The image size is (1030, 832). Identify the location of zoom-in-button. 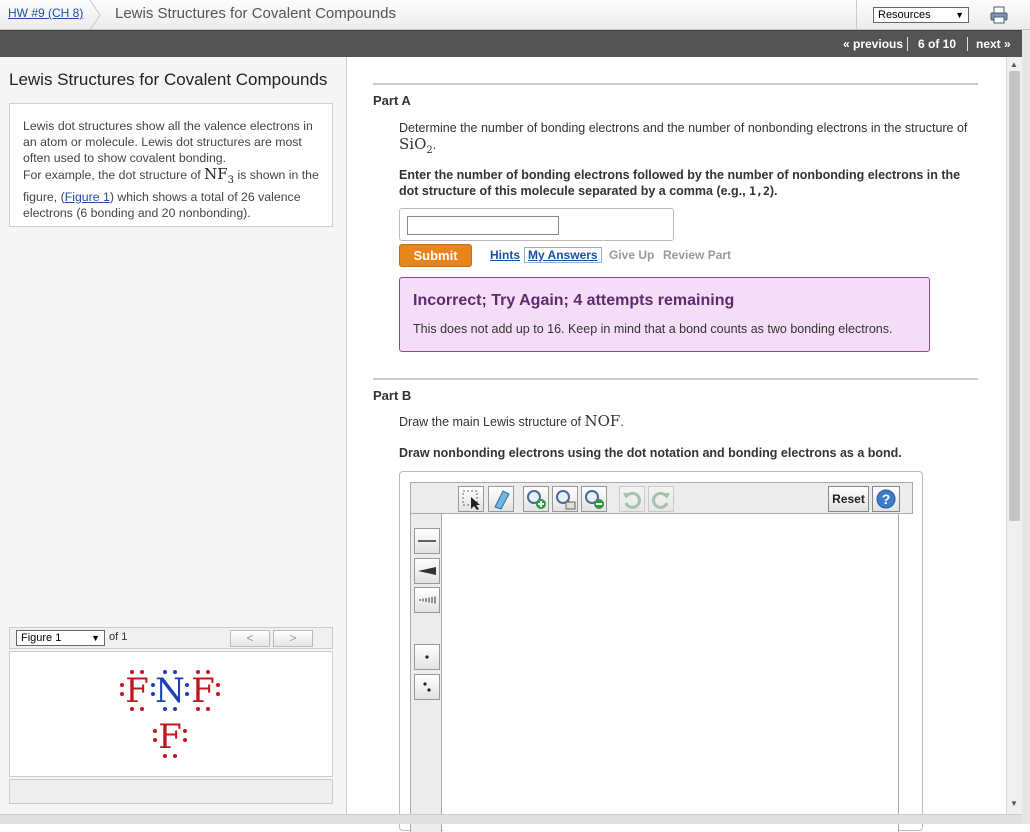
(536, 499).